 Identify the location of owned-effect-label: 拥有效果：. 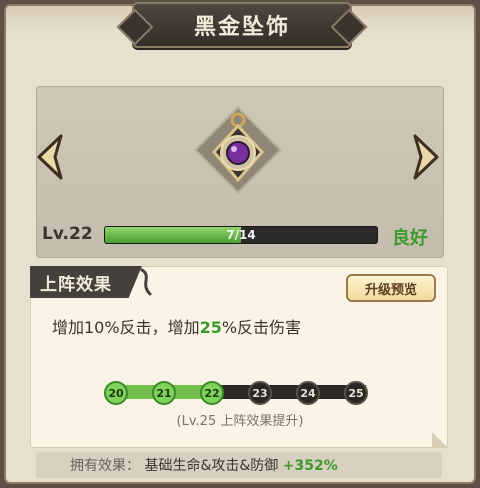
(105, 466).